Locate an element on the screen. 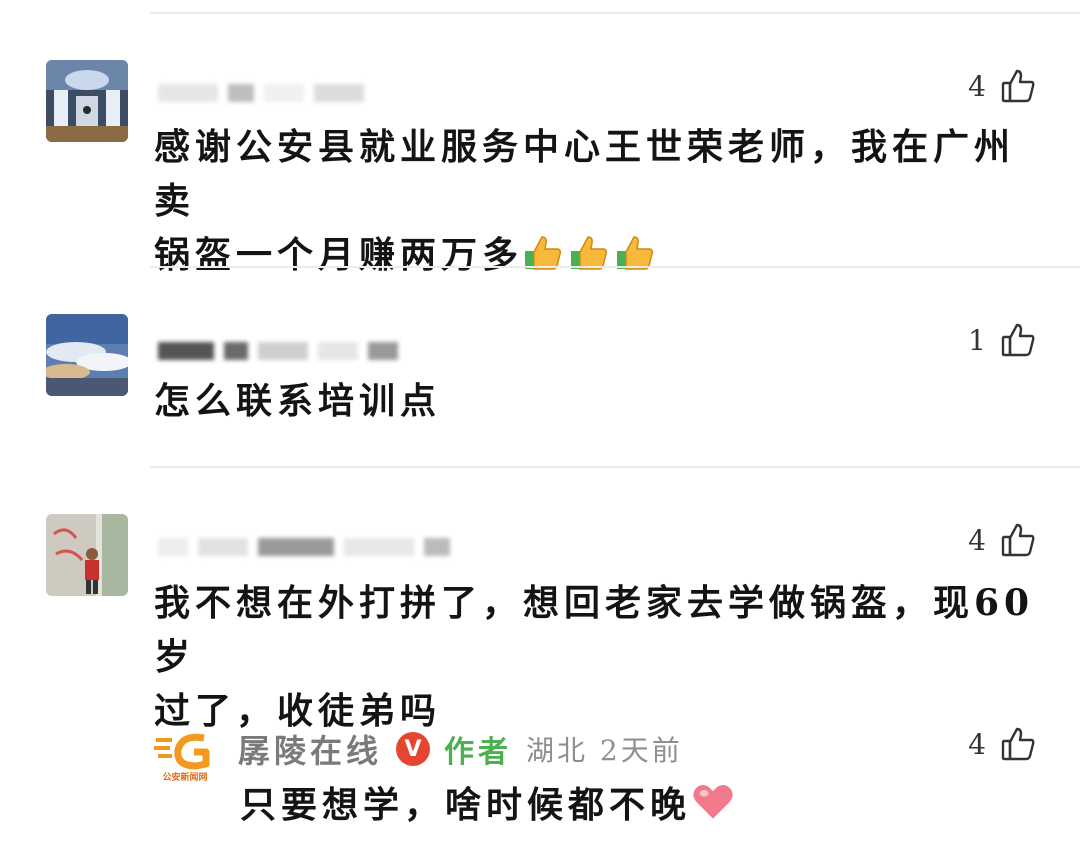 This screenshot has height=858, width=1080. publisher-logo: 公安新闻网 is located at coordinates (185, 756).